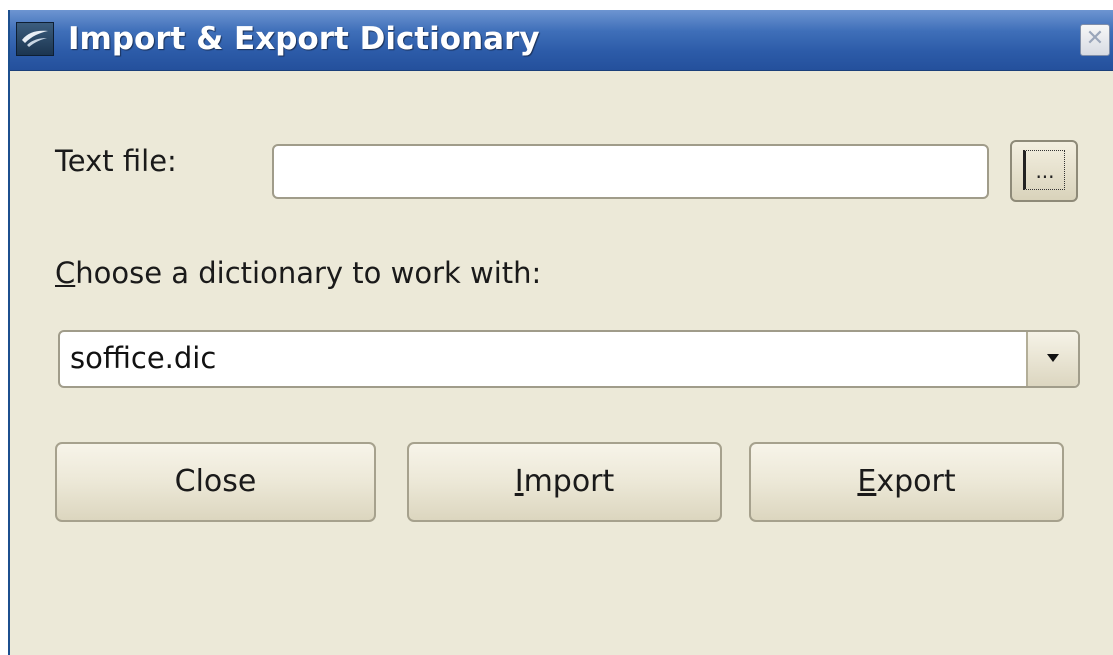  Describe the element at coordinates (143, 358) in the screenshot. I see `dictionary-select-value: soffice.dic` at that location.